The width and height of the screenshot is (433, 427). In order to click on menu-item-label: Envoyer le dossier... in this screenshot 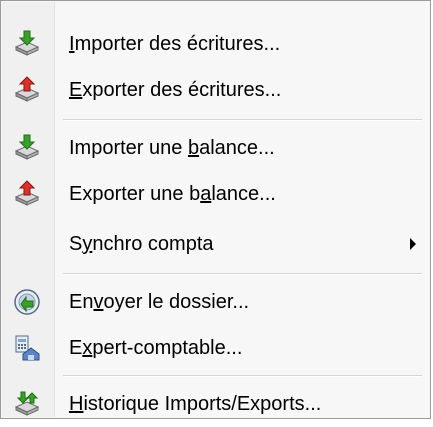, I will do `click(159, 302)`.